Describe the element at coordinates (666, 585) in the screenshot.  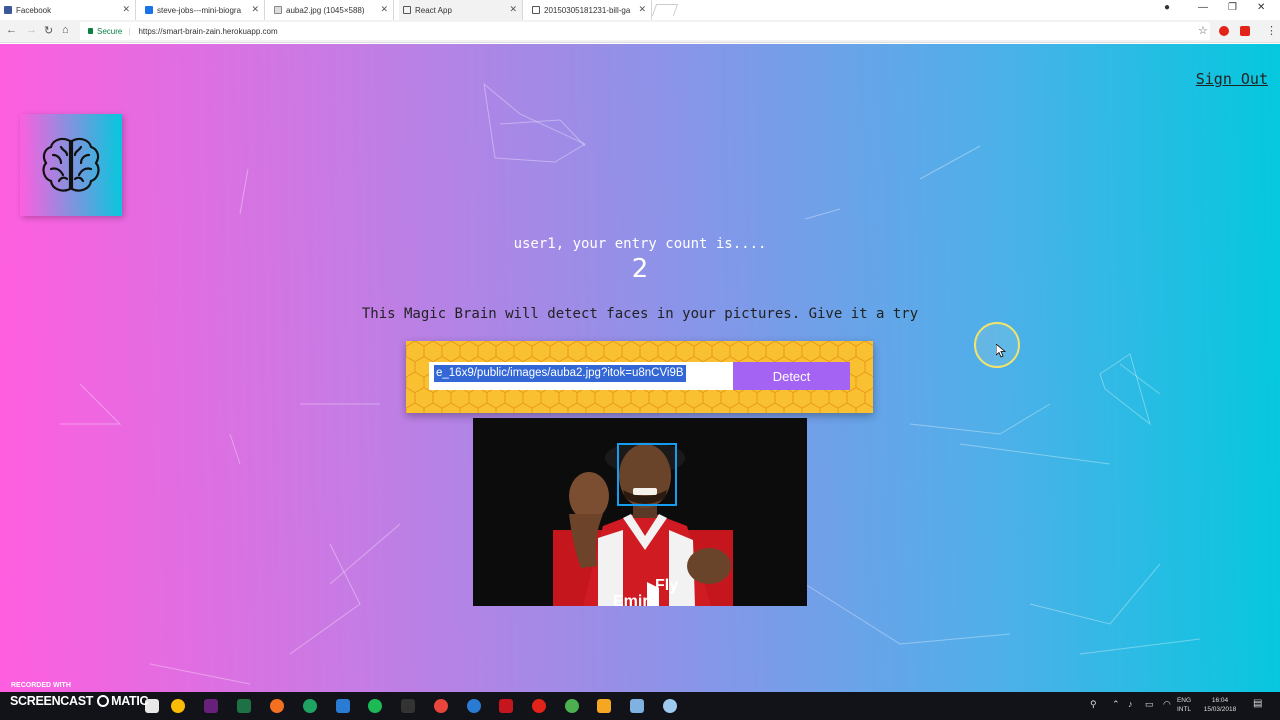
I see `svg-text: Fly` at that location.